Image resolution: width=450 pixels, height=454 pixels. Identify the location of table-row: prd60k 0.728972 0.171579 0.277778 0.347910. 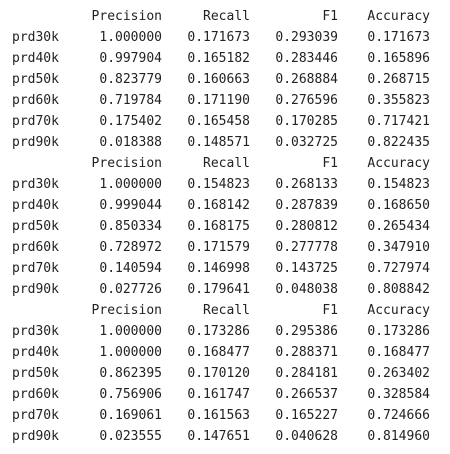
(227, 247).